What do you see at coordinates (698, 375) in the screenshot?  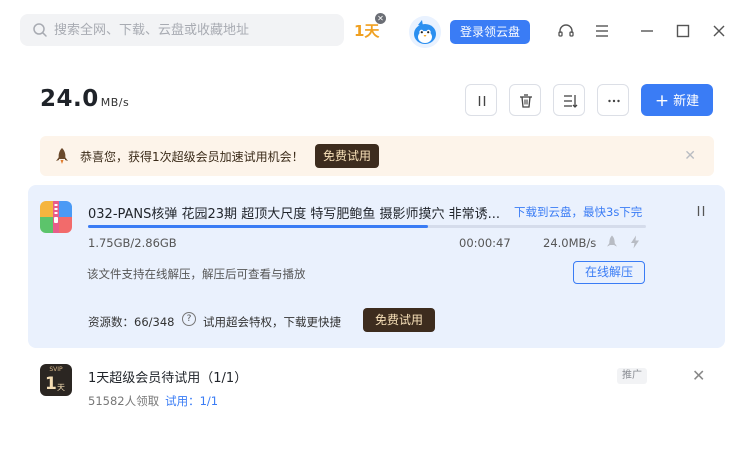 I see `promo-close-icon: ✕` at bounding box center [698, 375].